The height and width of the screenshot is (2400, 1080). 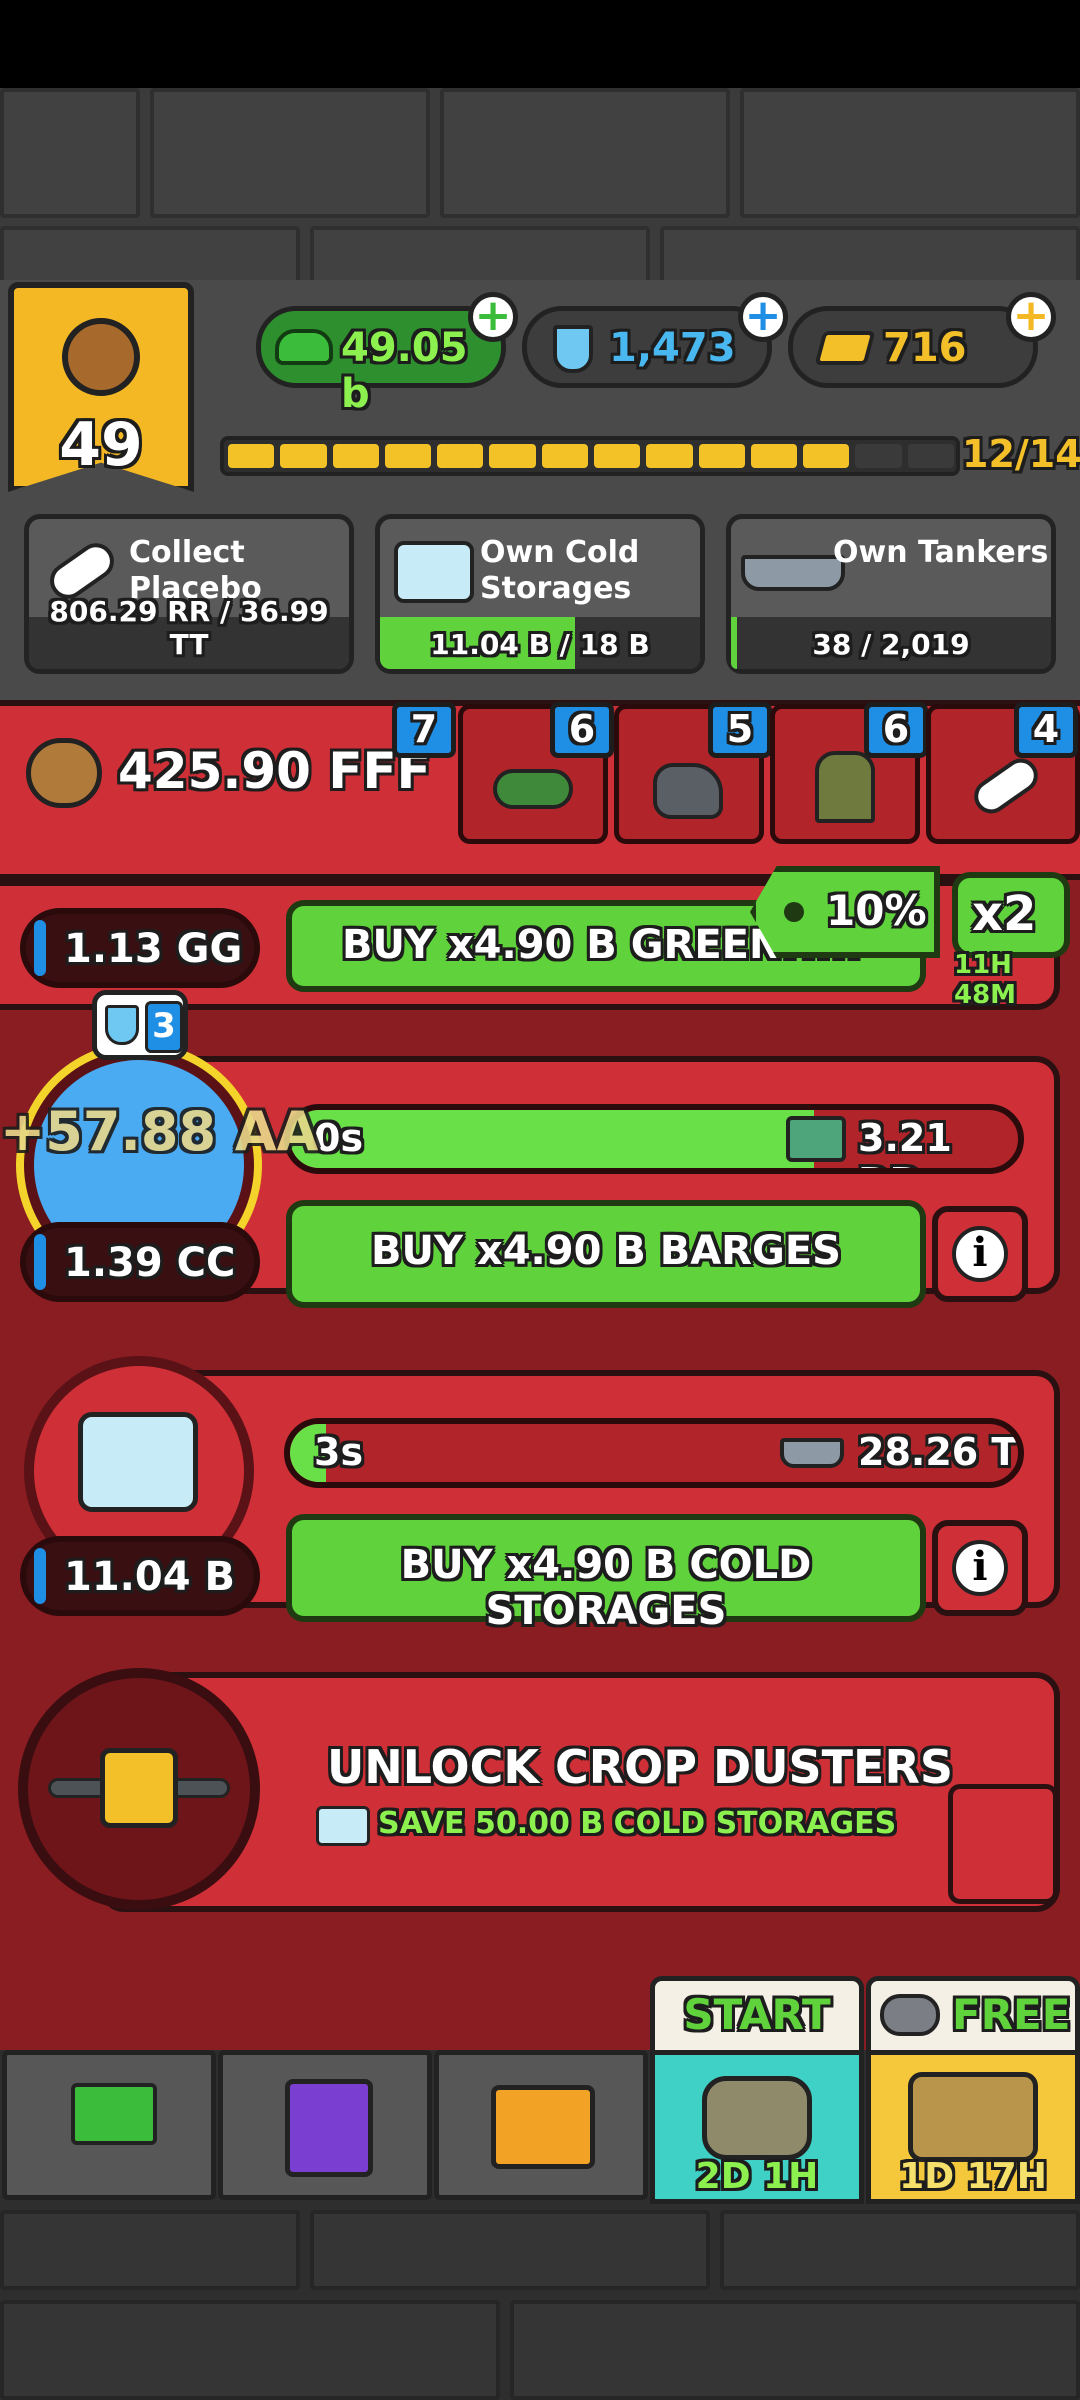 What do you see at coordinates (424, 730) in the screenshot?
I see `tab-badge-main: 7` at bounding box center [424, 730].